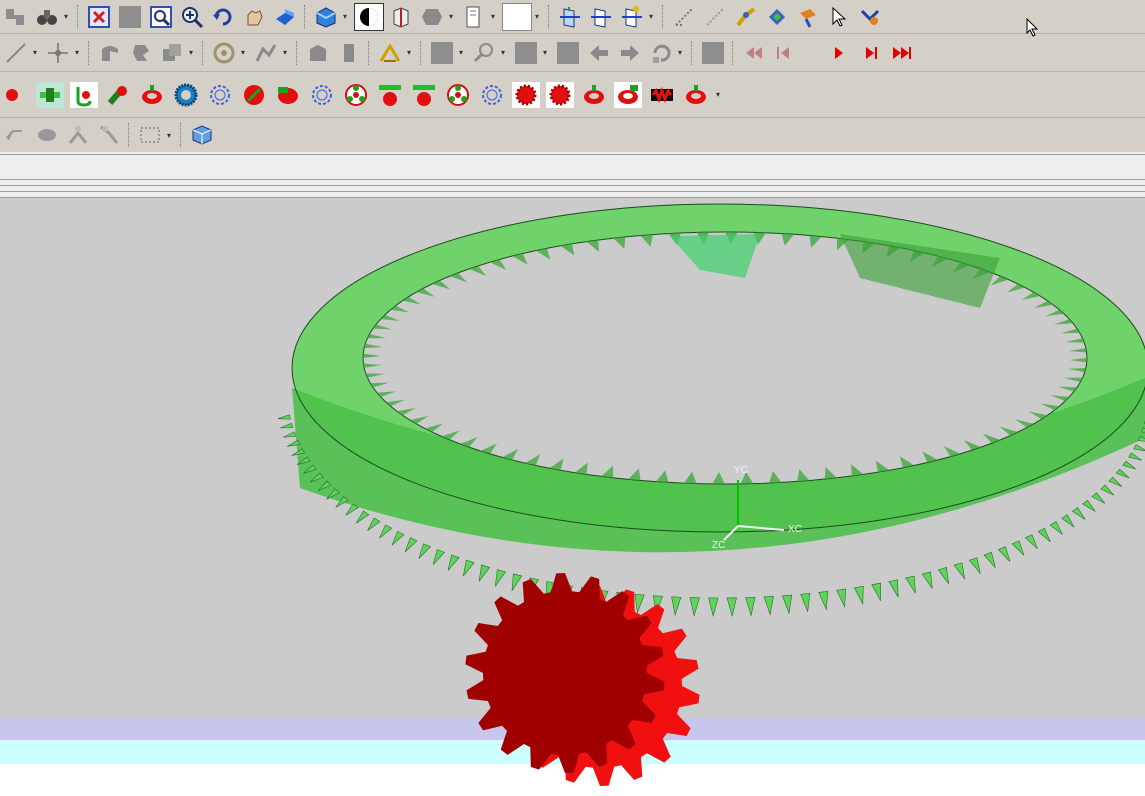 The height and width of the screenshot is (796, 1145). Describe the element at coordinates (220, 95) in the screenshot. I see `spur-outline-icon` at that location.